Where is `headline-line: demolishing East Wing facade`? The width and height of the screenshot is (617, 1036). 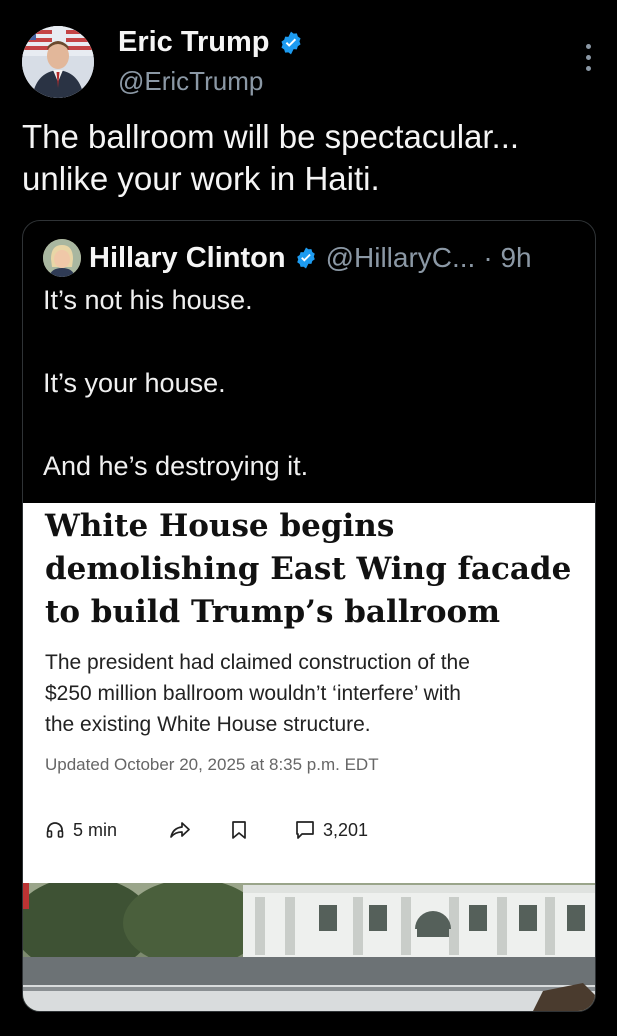
headline-line: demolishing East Wing facade is located at coordinates (308, 569).